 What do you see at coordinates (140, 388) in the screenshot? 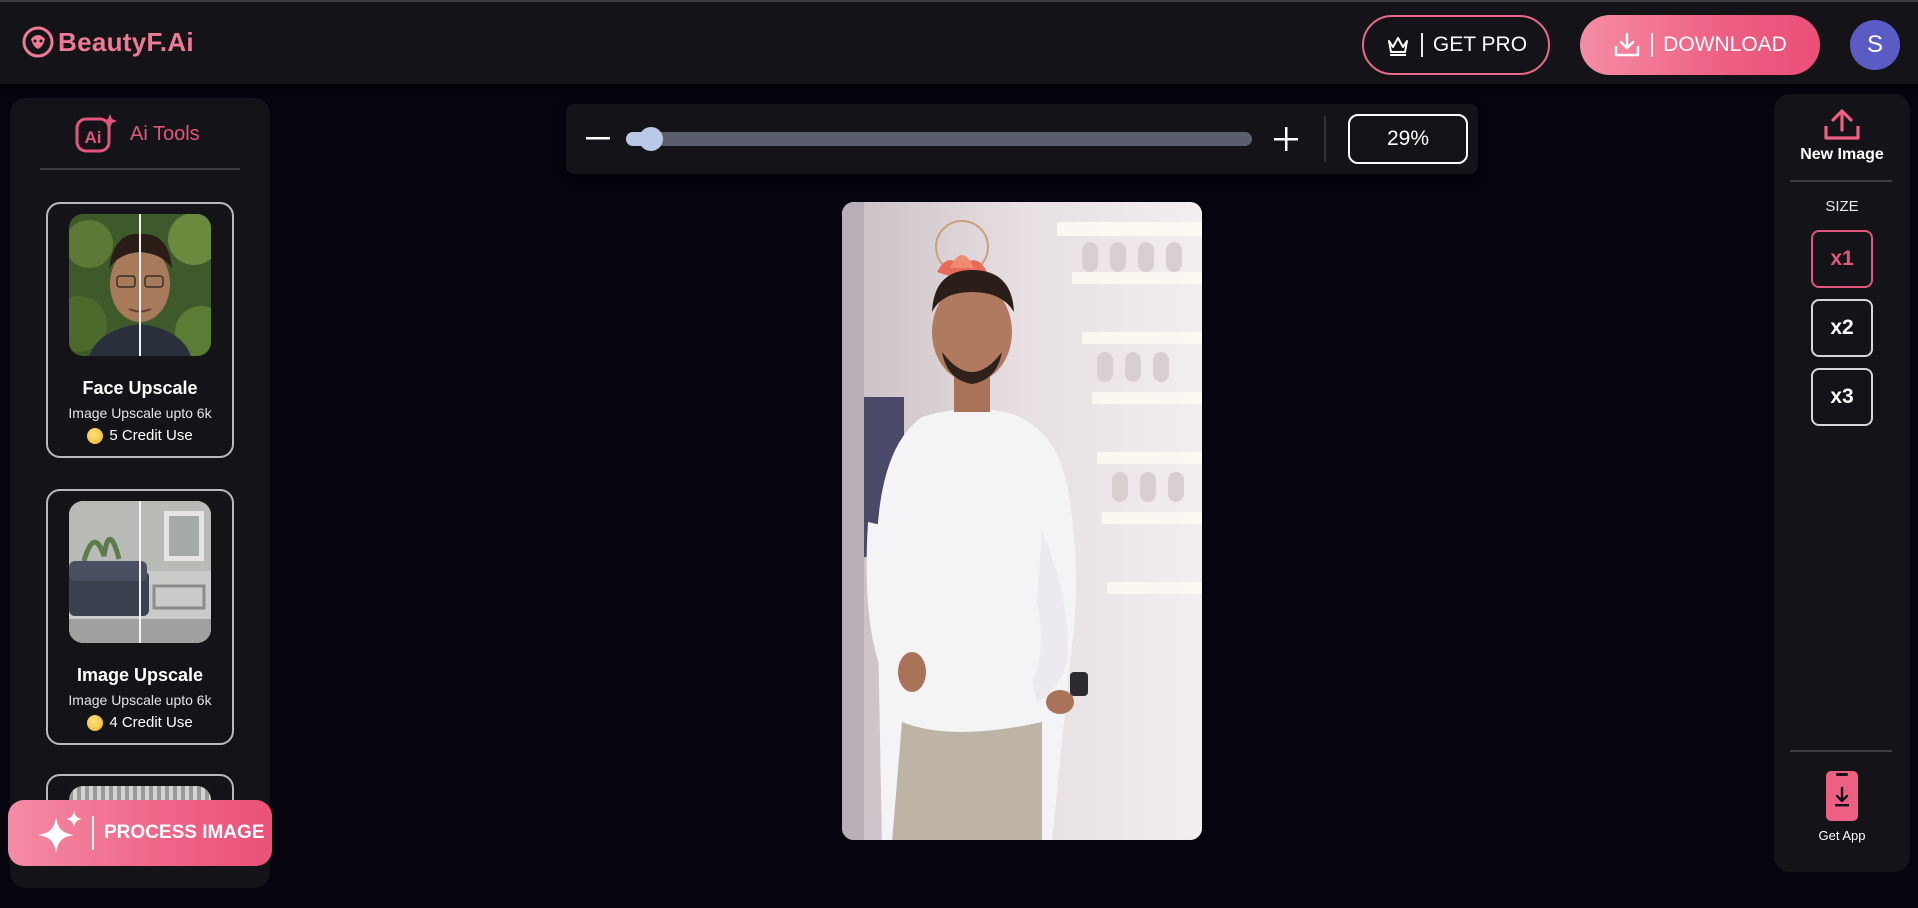
I see `tool-title: Face Upscale` at bounding box center [140, 388].